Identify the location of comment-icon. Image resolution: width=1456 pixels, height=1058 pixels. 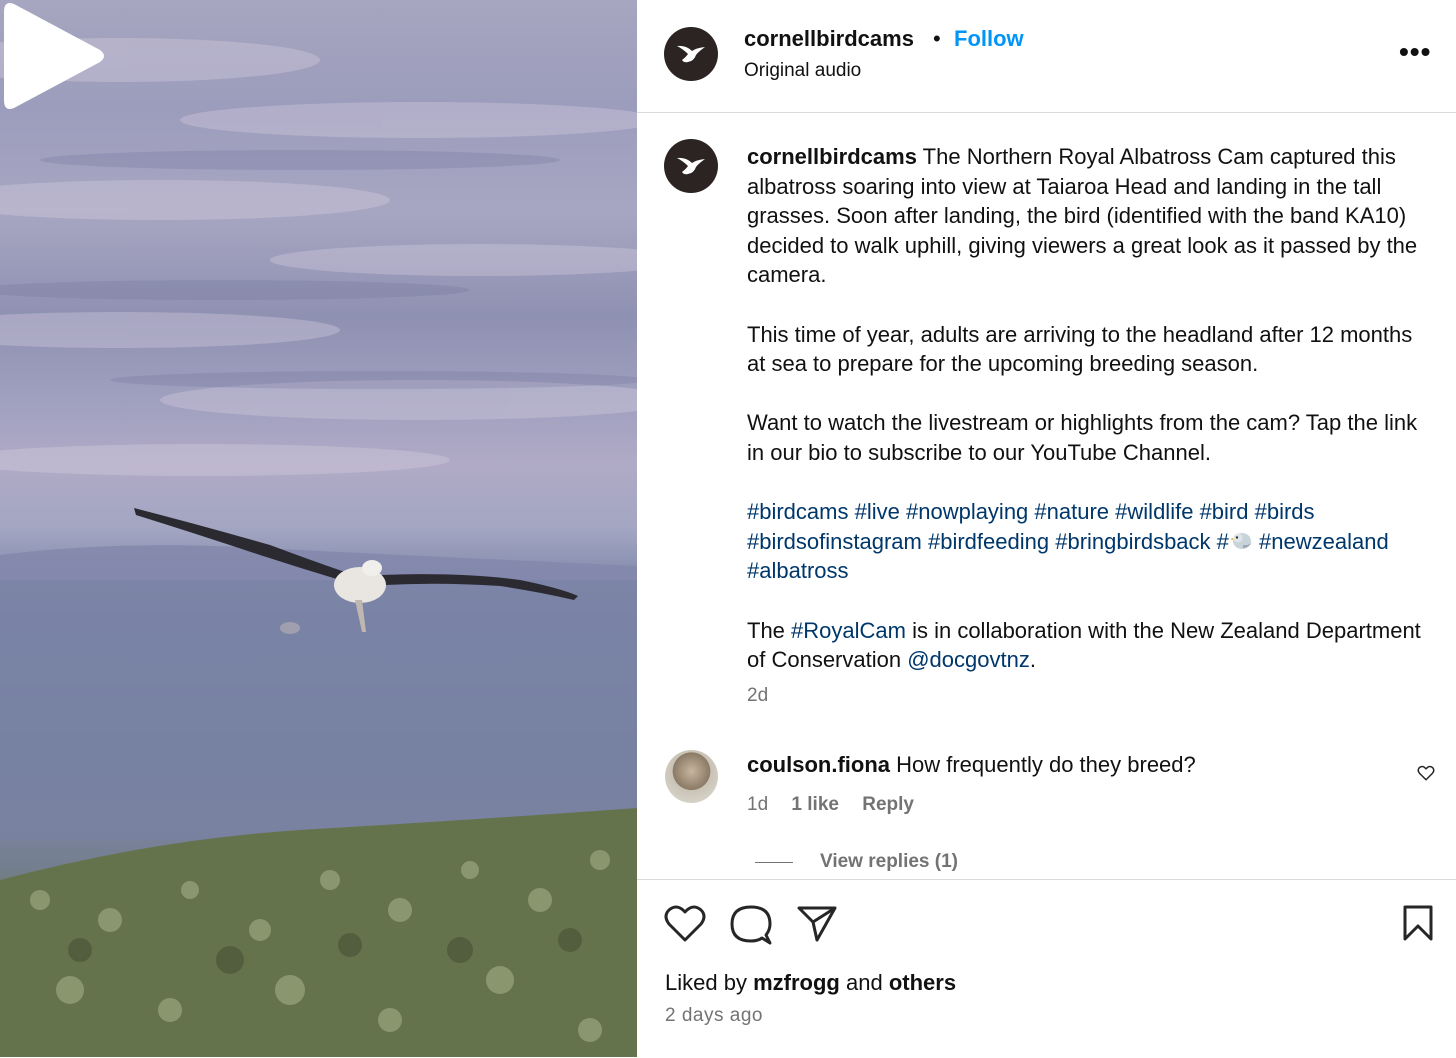
(751, 925).